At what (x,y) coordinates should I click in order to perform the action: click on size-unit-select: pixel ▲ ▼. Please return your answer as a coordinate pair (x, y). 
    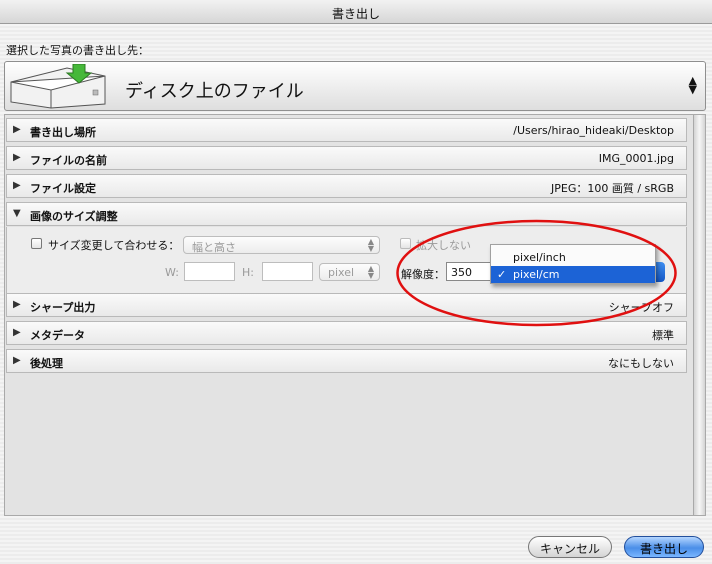
    Looking at the image, I should click on (349, 272).